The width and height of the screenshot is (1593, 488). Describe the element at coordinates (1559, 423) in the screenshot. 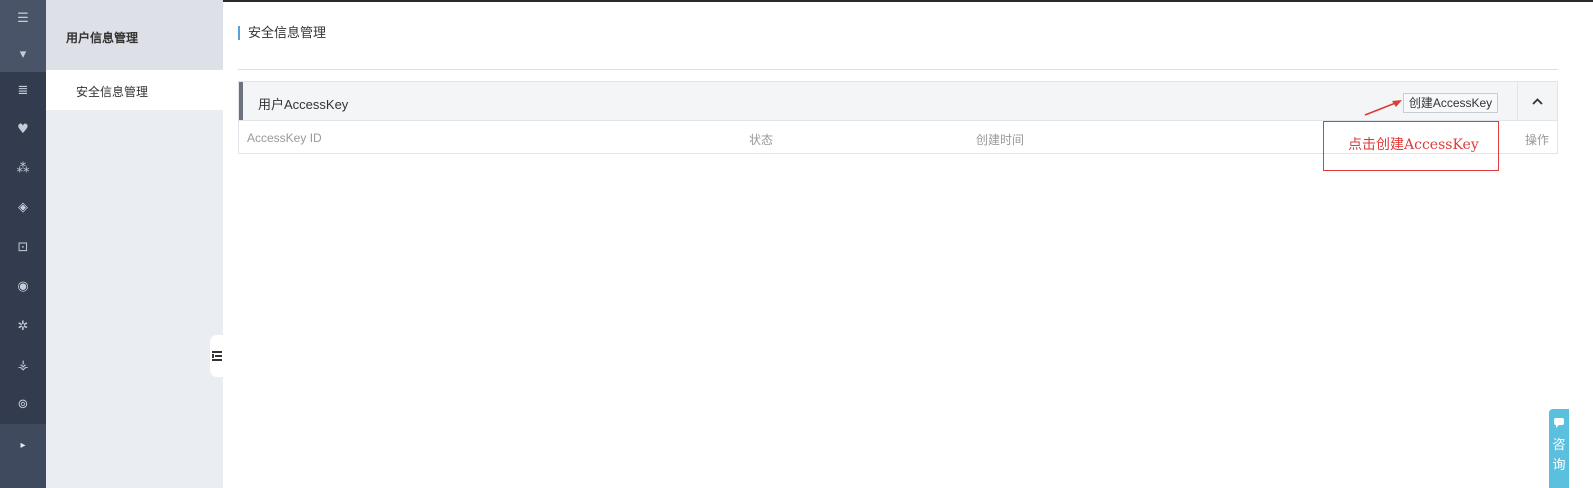

I see `chat-bubble-icon` at that location.